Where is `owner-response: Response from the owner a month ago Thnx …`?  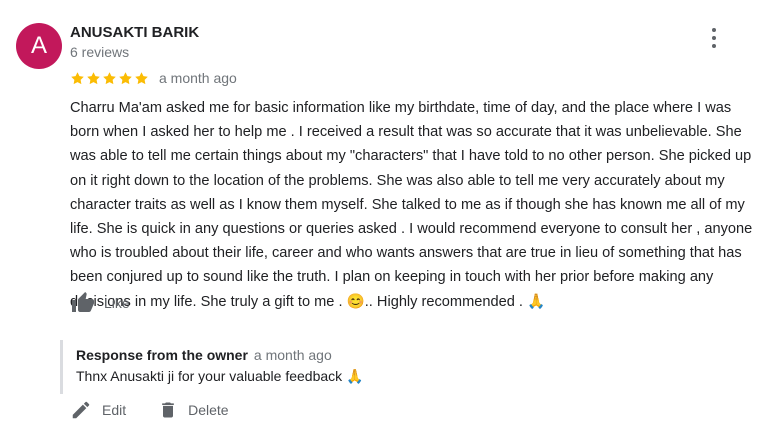 owner-response: Response from the owner a month ago Thnx … is located at coordinates (406, 367).